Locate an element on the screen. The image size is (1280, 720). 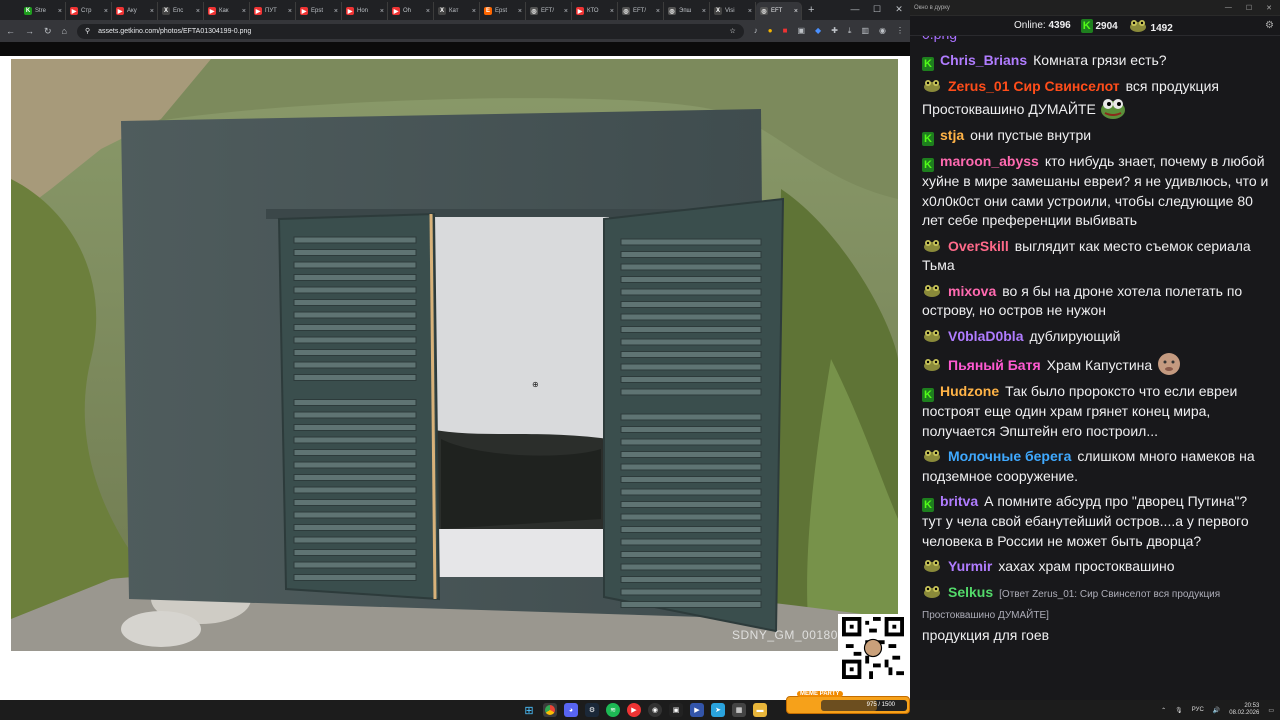
chat-username: Молочные берега is located at coordinates (1009, 456).